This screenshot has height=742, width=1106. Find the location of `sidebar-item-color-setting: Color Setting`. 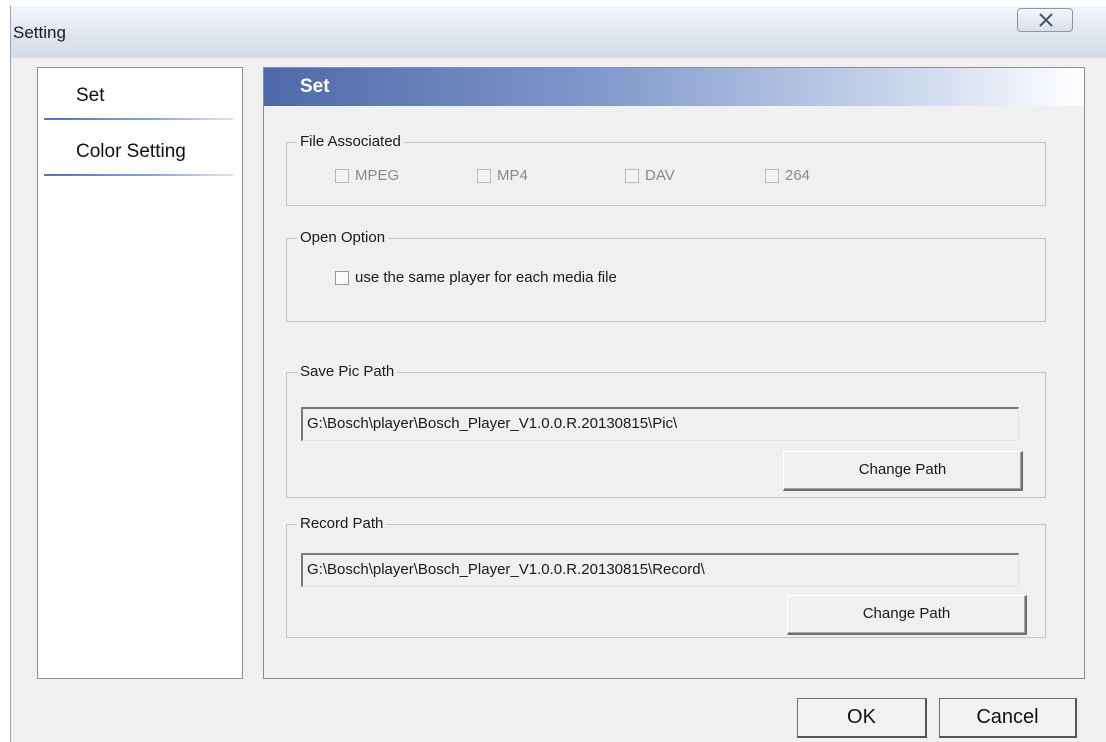

sidebar-item-color-setting: Color Setting is located at coordinates (139, 150).